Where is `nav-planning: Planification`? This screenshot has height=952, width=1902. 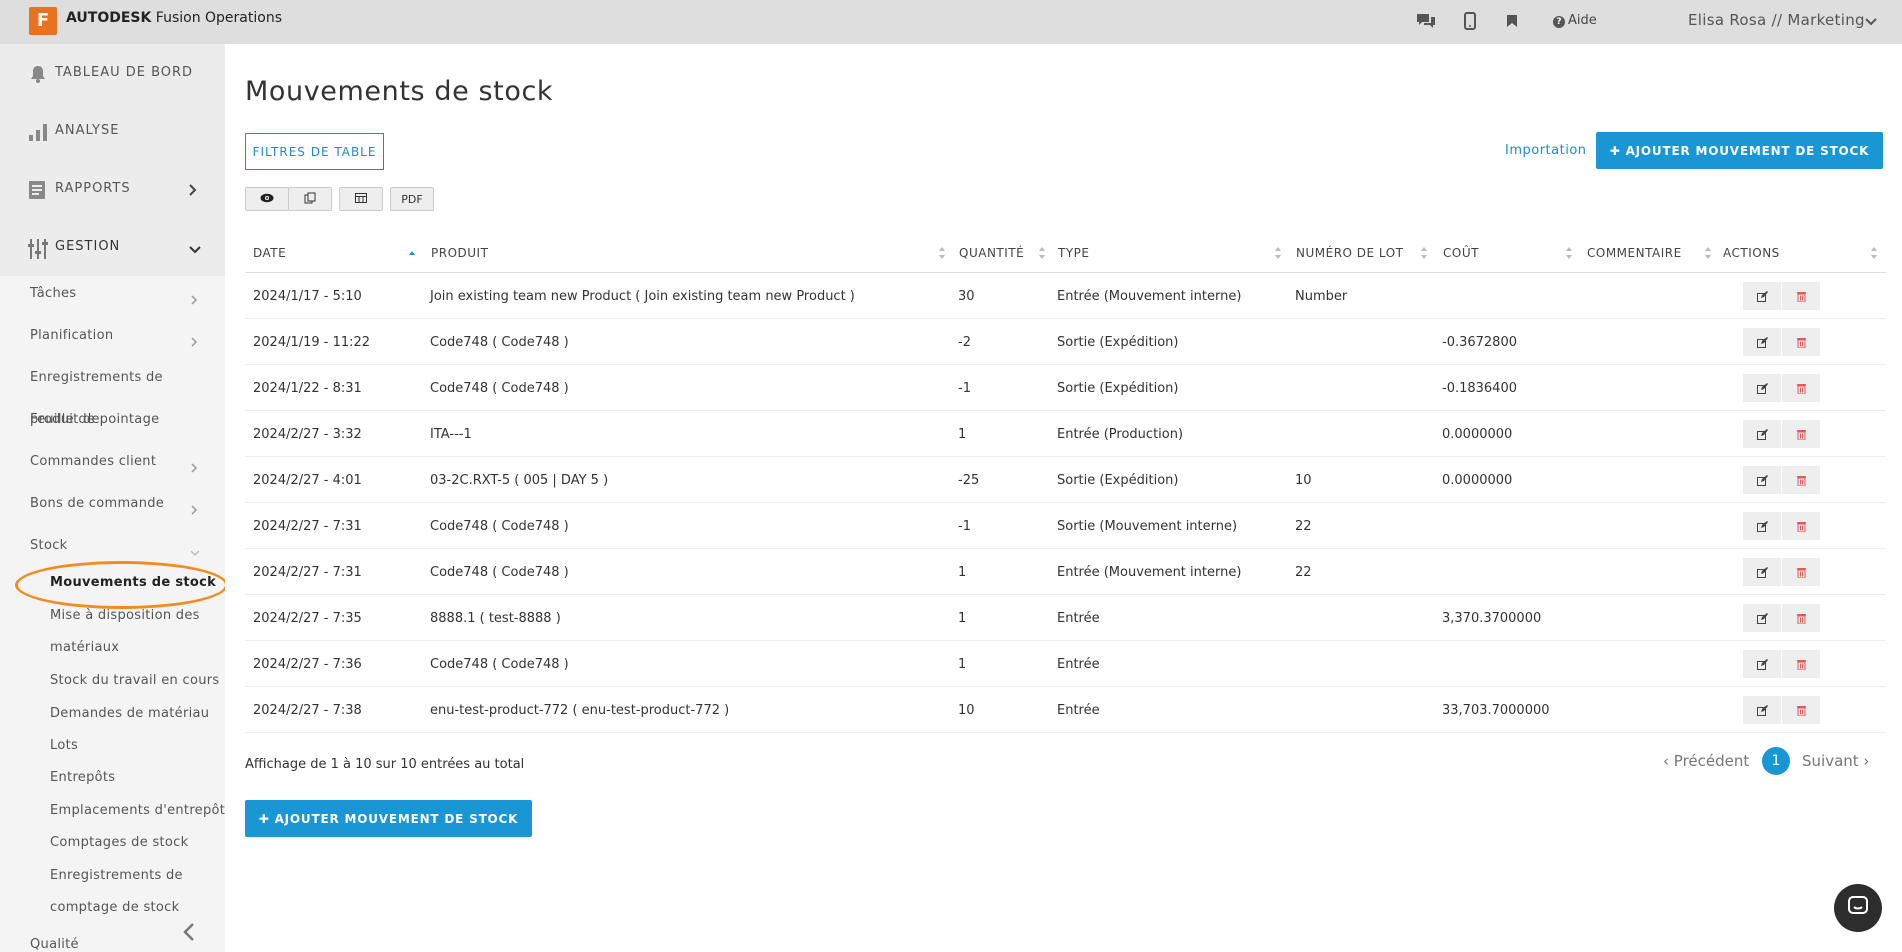 nav-planning: Planification is located at coordinates (71, 335).